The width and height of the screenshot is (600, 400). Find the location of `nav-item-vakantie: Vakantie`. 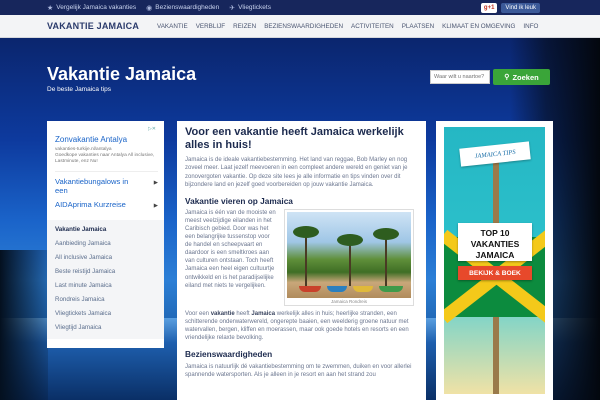

nav-item-vakantie: Vakantie is located at coordinates (172, 26).